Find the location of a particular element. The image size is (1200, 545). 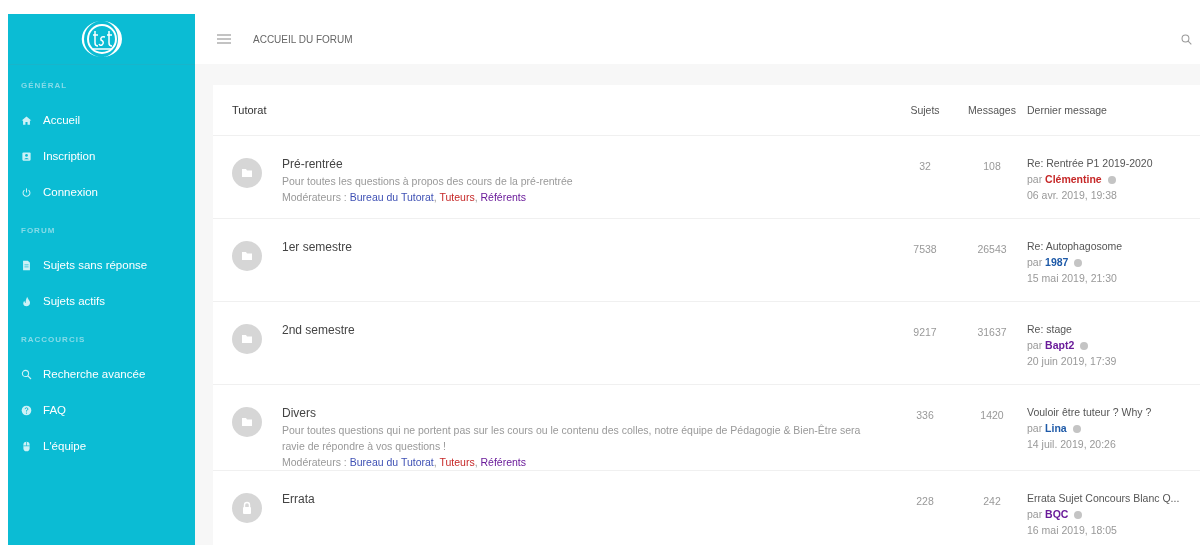

post-count: 1420 is located at coordinates (992, 415).